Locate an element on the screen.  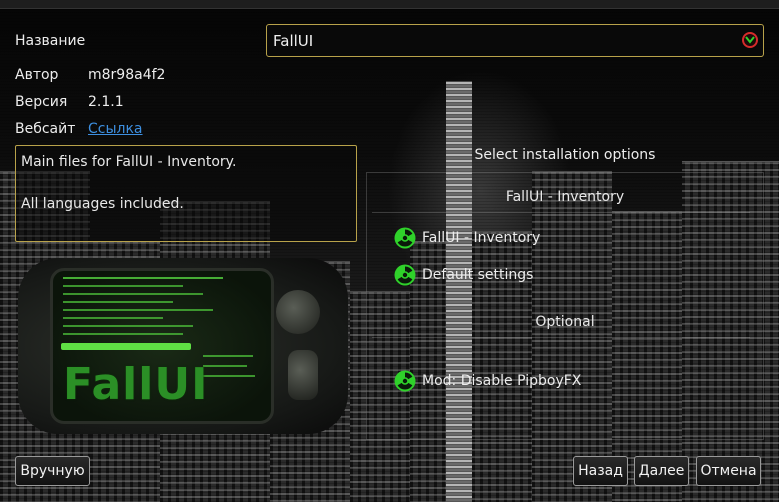
options-title: Select installation options is located at coordinates (565, 155).